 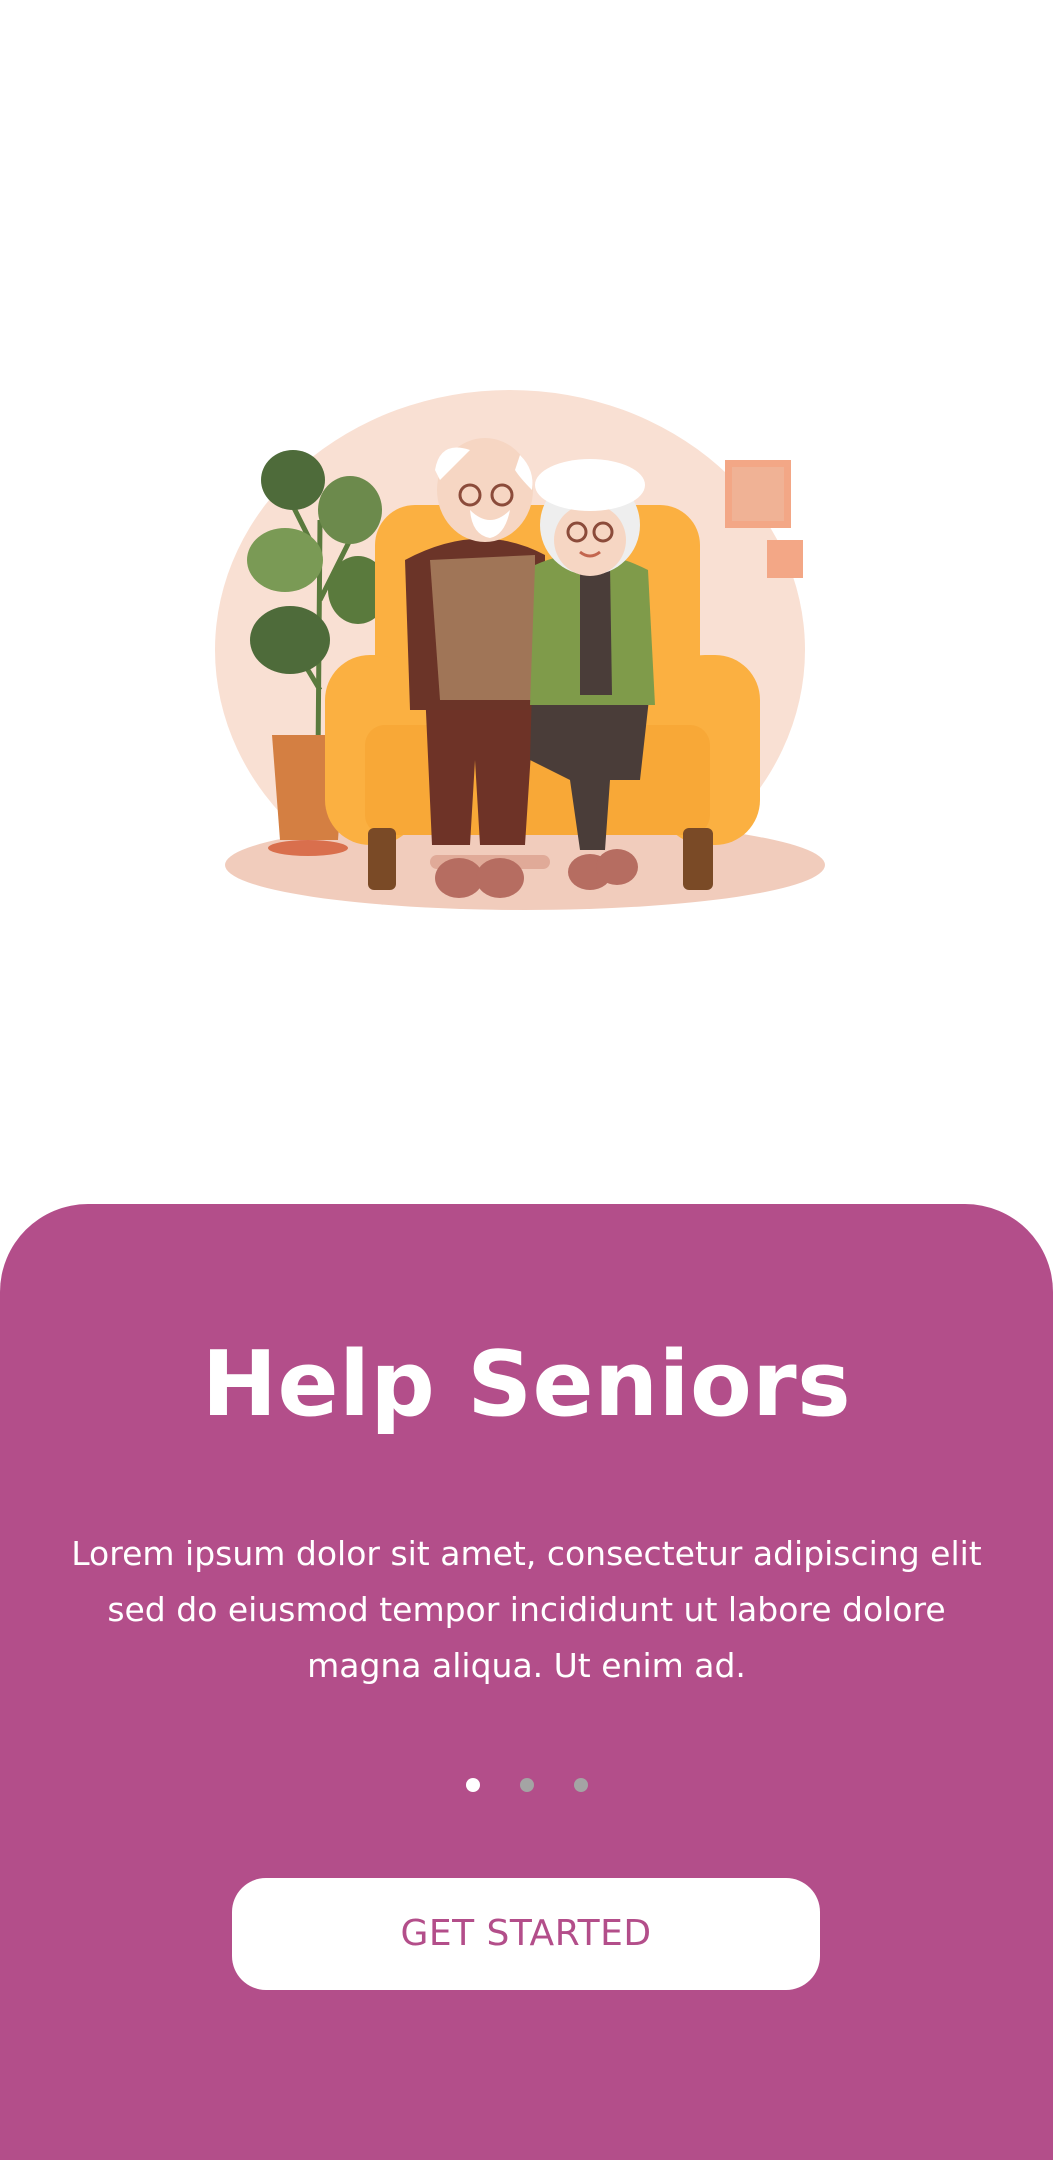 I want to click on get-started-button: GET STARTED, so click(x=526, y=1934).